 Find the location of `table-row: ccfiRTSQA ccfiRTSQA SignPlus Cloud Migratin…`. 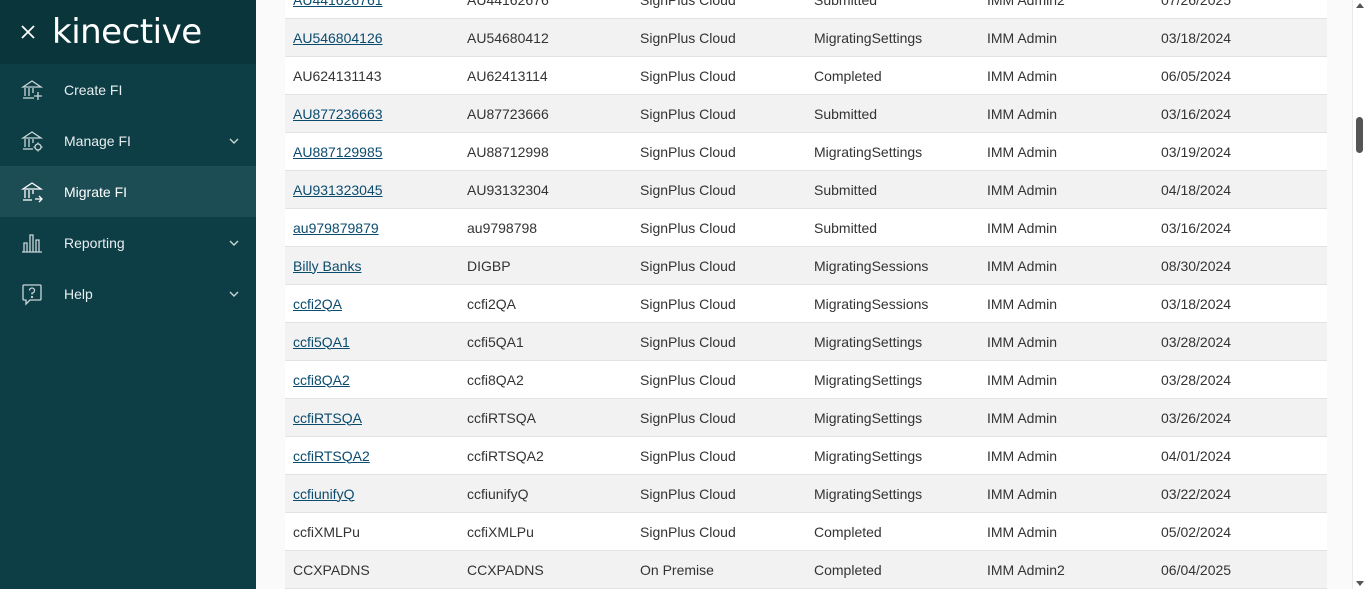

table-row: ccfiRTSQA ccfiRTSQA SignPlus Cloud Migratin… is located at coordinates (806, 418).